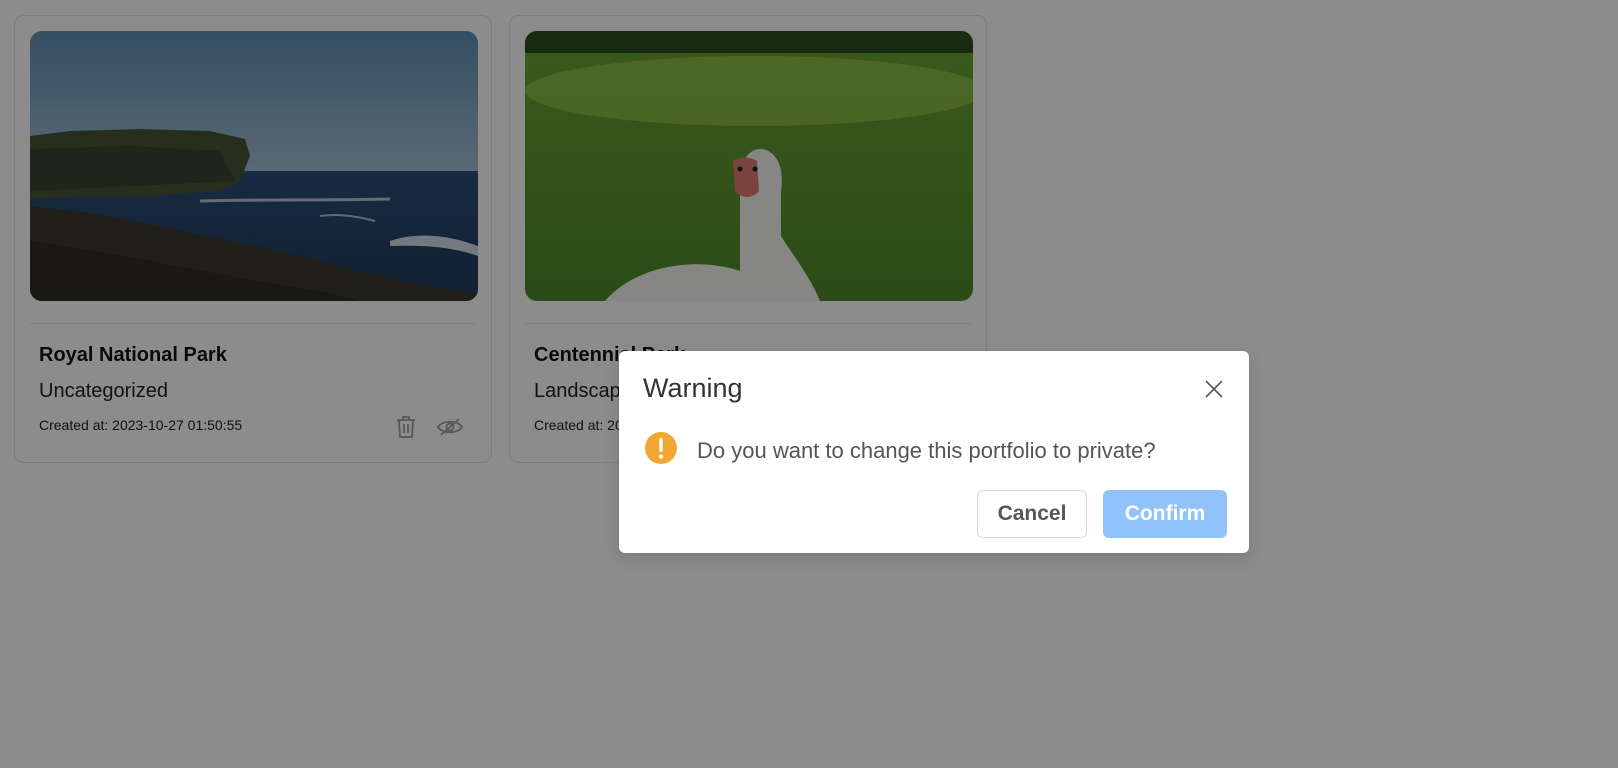 This screenshot has width=1618, height=768. What do you see at coordinates (661, 450) in the screenshot?
I see `exclamation-circle-icon` at bounding box center [661, 450].